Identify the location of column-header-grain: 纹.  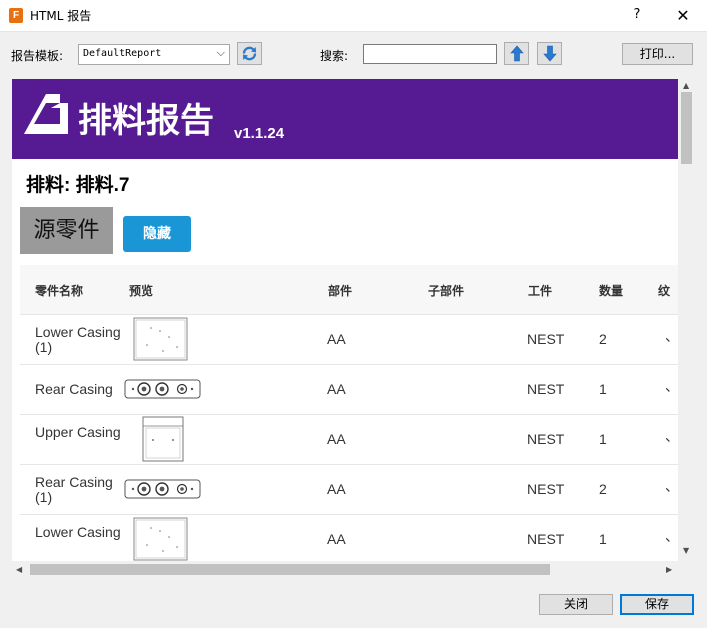
(664, 291).